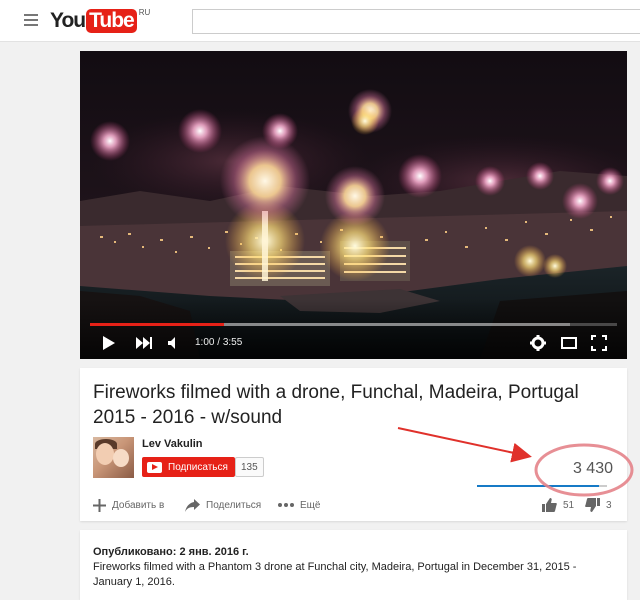 Image resolution: width=640 pixels, height=600 pixels. I want to click on subscribe-label: Подписаться, so click(198, 467).